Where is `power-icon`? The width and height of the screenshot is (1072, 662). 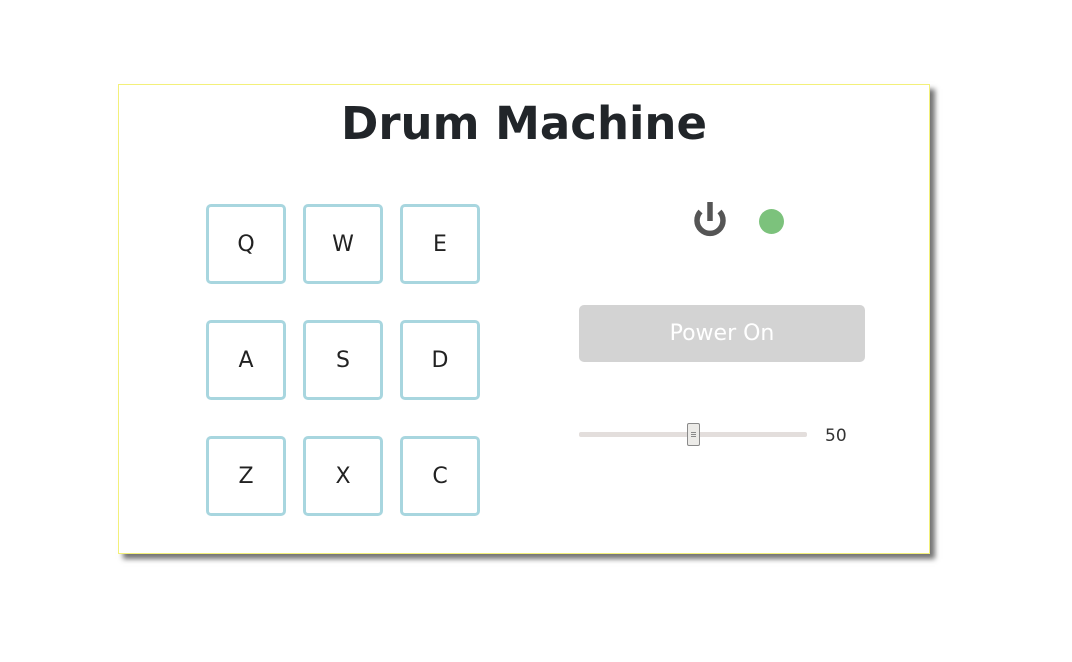
power-icon is located at coordinates (710, 221).